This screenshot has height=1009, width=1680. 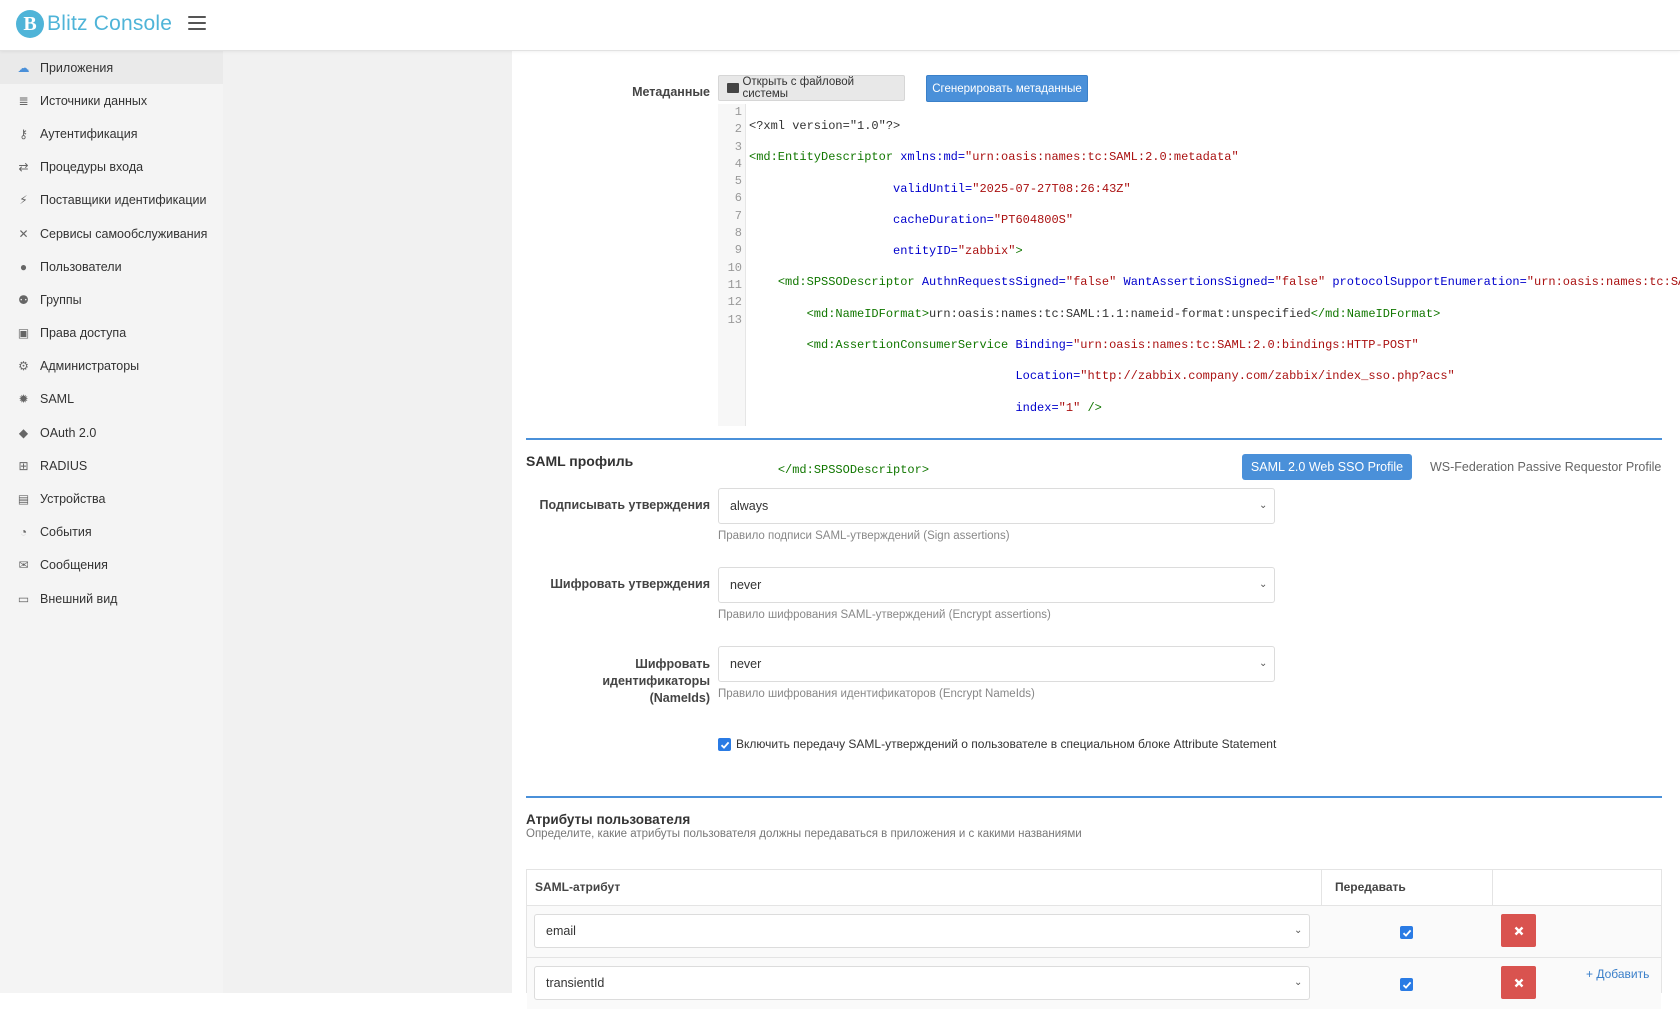 I want to click on sidebar-item-0: ☁ Приложения, so click(x=111, y=68).